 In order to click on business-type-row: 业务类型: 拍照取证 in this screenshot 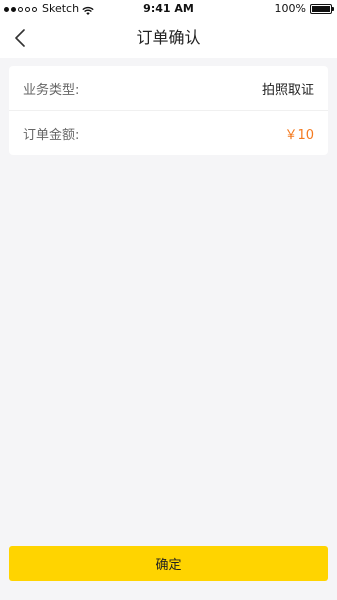, I will do `click(168, 88)`.